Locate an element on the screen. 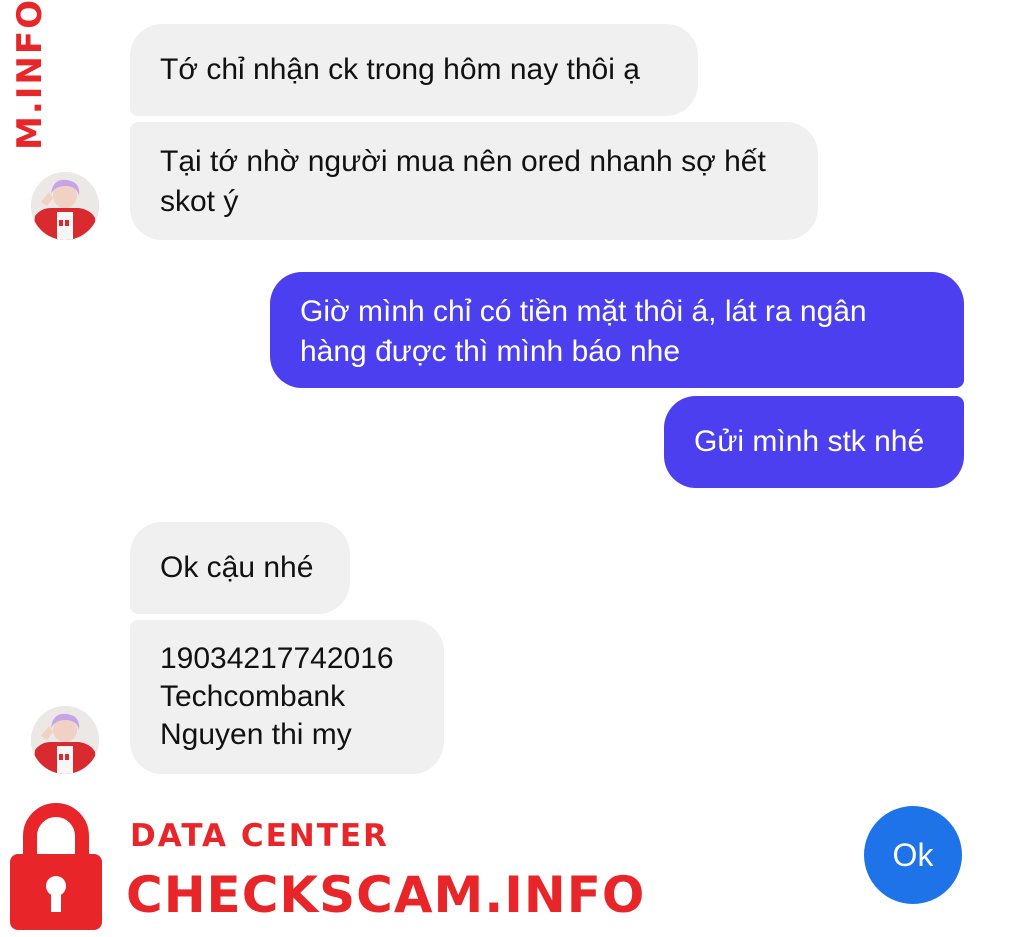  incoming-message-bubble: Ok cậu nhé is located at coordinates (240, 568).